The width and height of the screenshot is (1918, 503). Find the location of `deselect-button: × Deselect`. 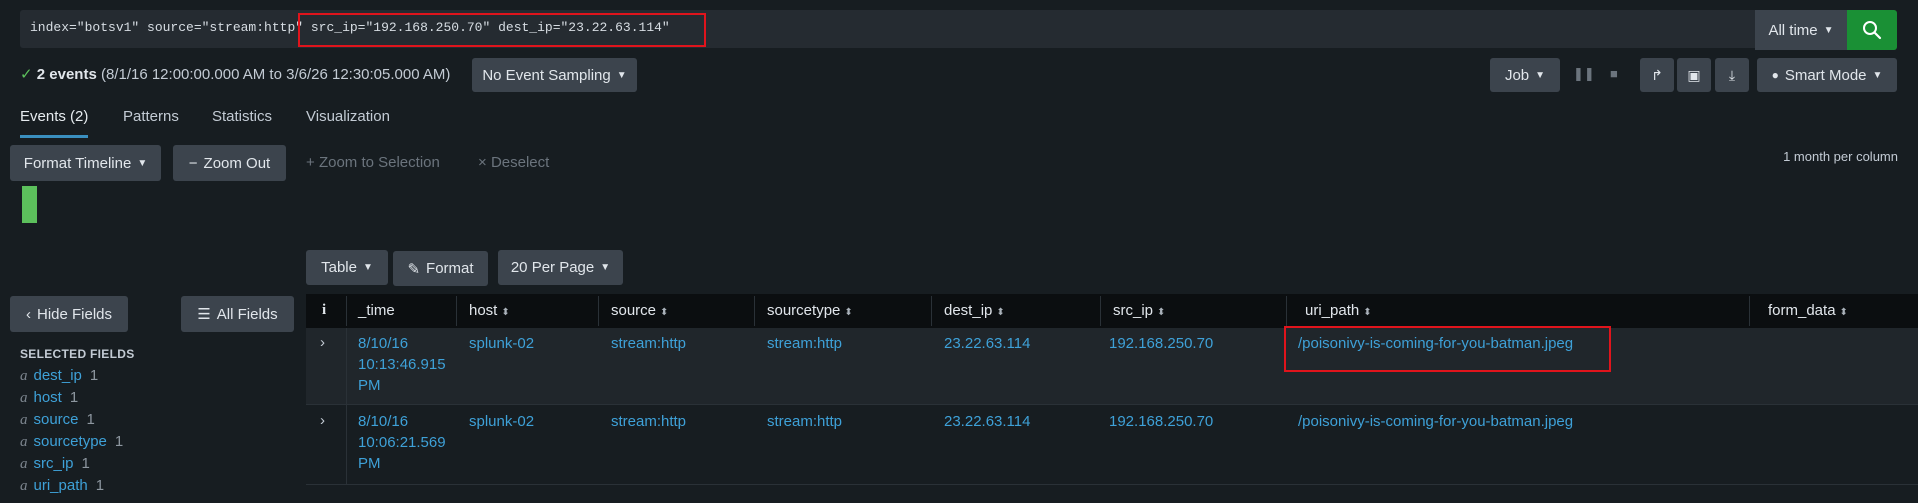

deselect-button: × Deselect is located at coordinates (513, 162).